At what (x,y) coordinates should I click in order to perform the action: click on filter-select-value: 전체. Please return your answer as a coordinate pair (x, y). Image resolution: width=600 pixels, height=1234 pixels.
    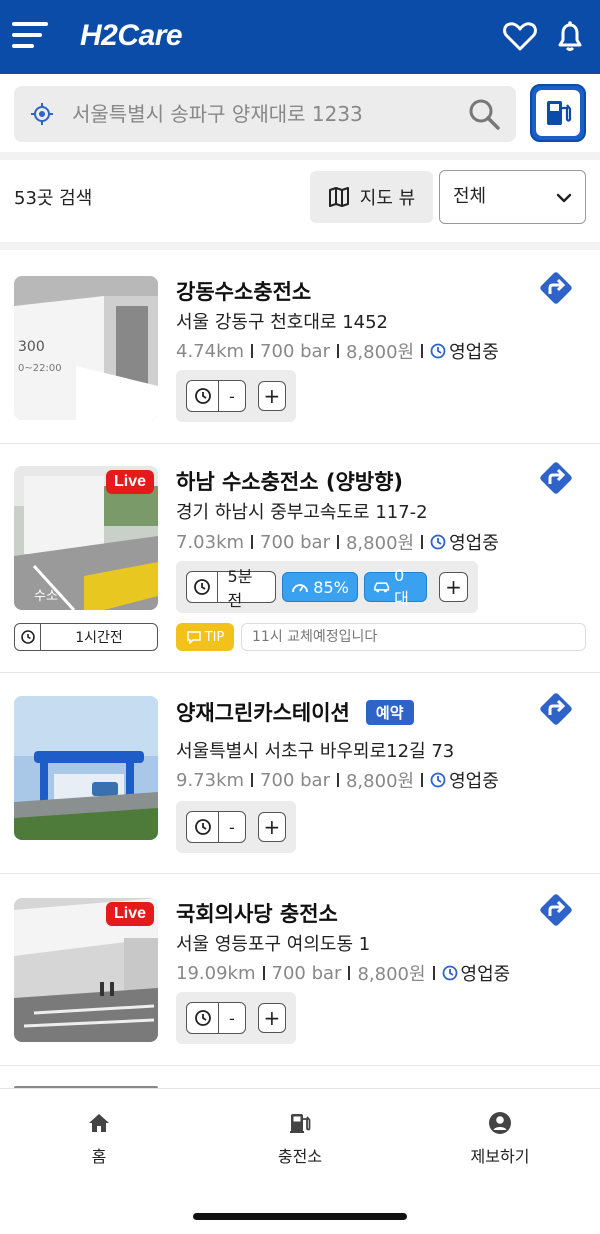
    Looking at the image, I should click on (470, 196).